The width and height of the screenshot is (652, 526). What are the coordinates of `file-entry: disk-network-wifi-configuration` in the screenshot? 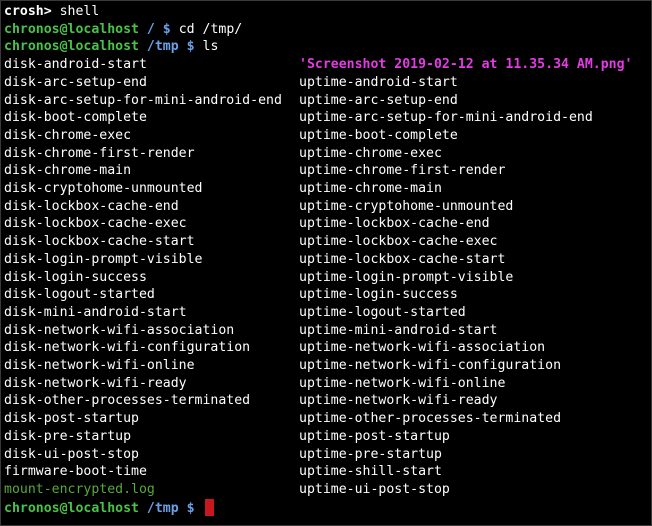 It's located at (127, 348).